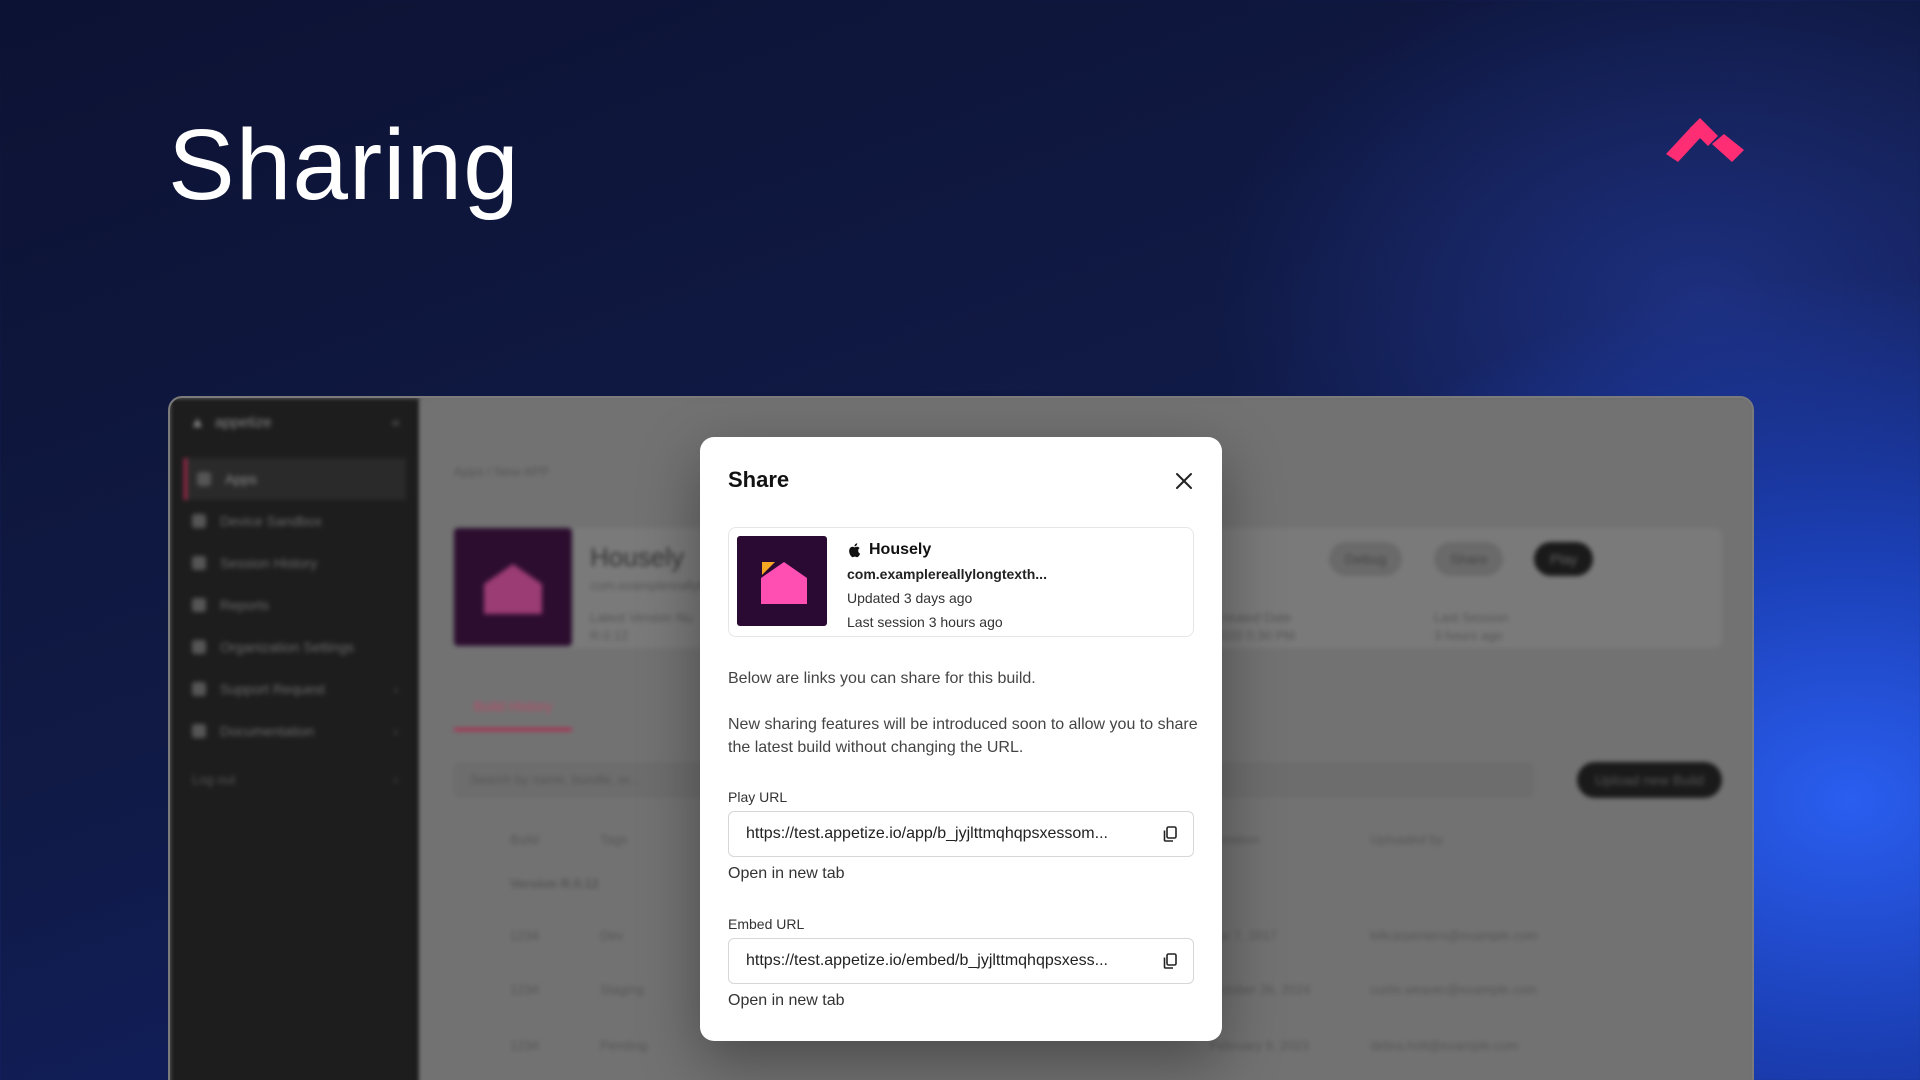 This screenshot has height=1080, width=1920. Describe the element at coordinates (637, 557) in the screenshot. I see `app-title: Housely` at that location.